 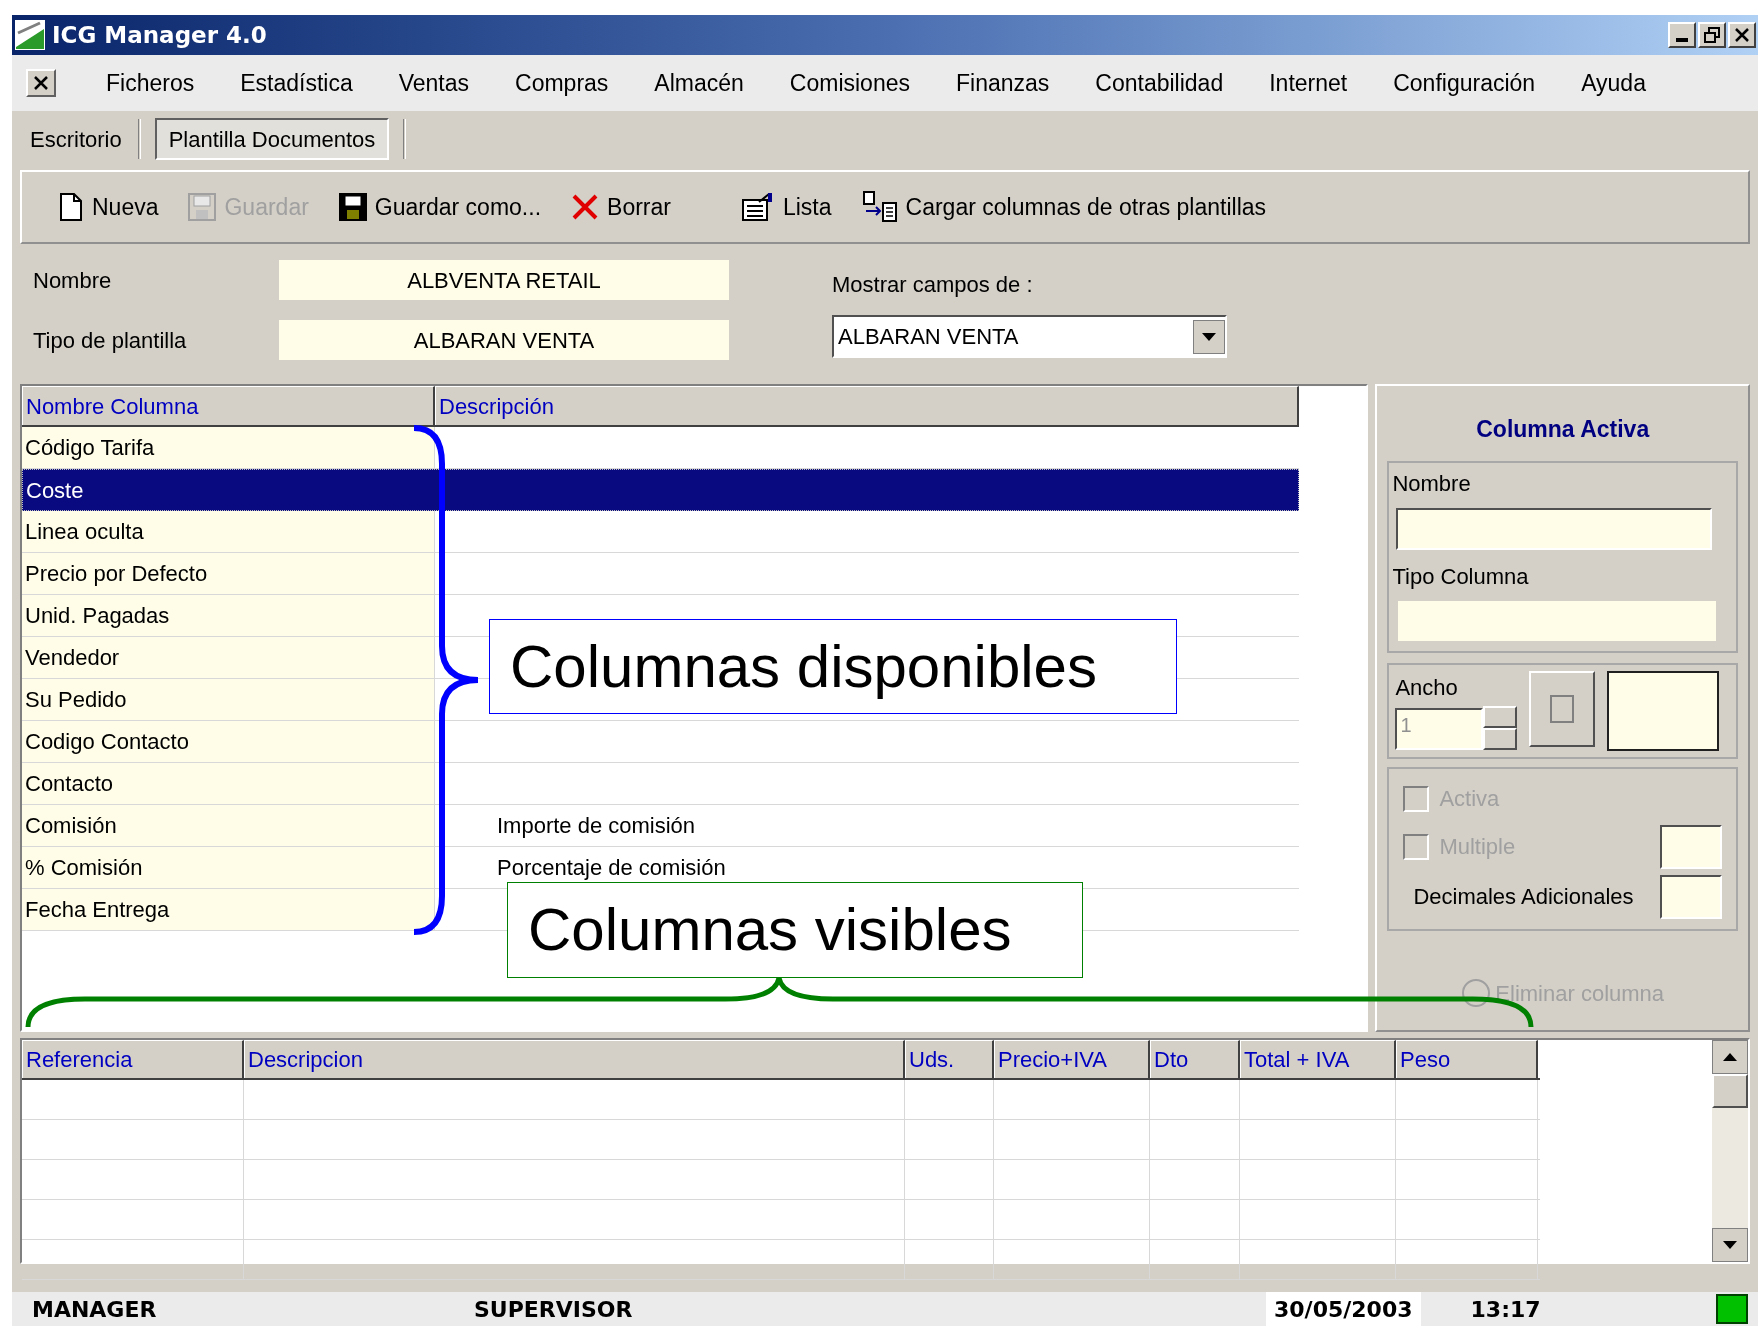 I want to click on menu-item: Almacén, so click(x=699, y=83).